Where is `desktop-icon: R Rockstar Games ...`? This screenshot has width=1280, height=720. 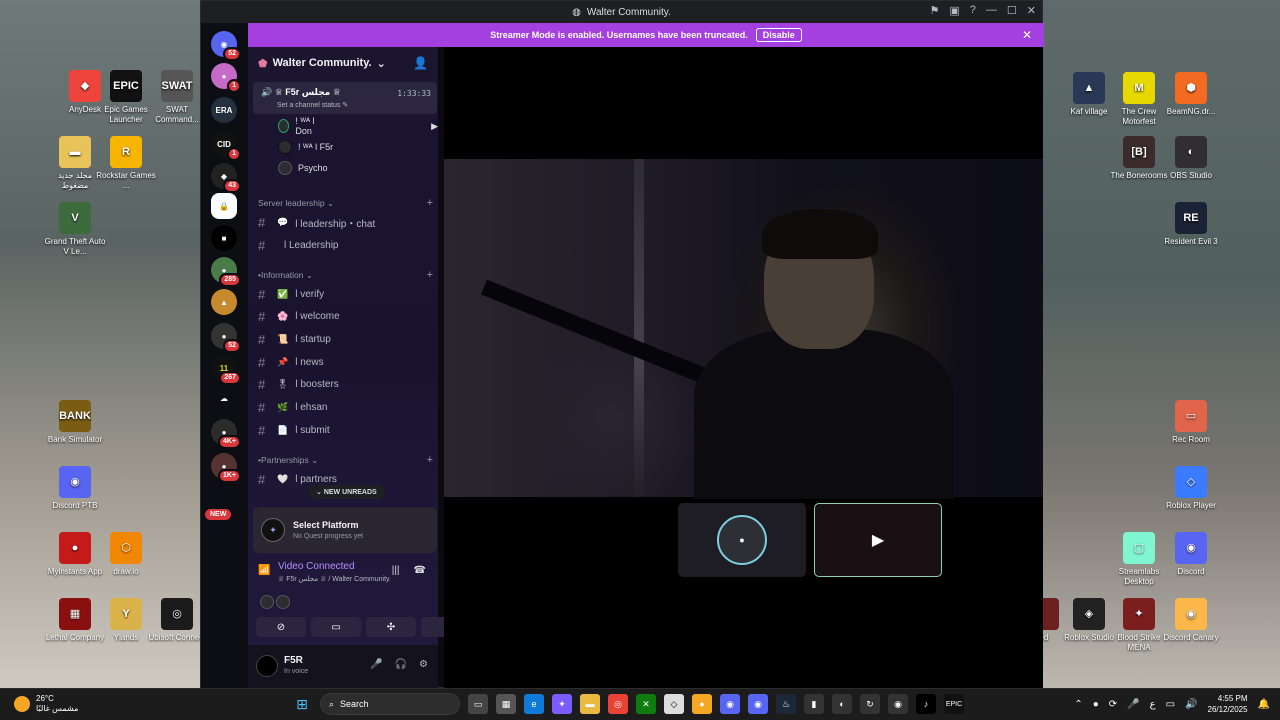
desktop-icon: R Rockstar Games ... is located at coordinates (126, 163).